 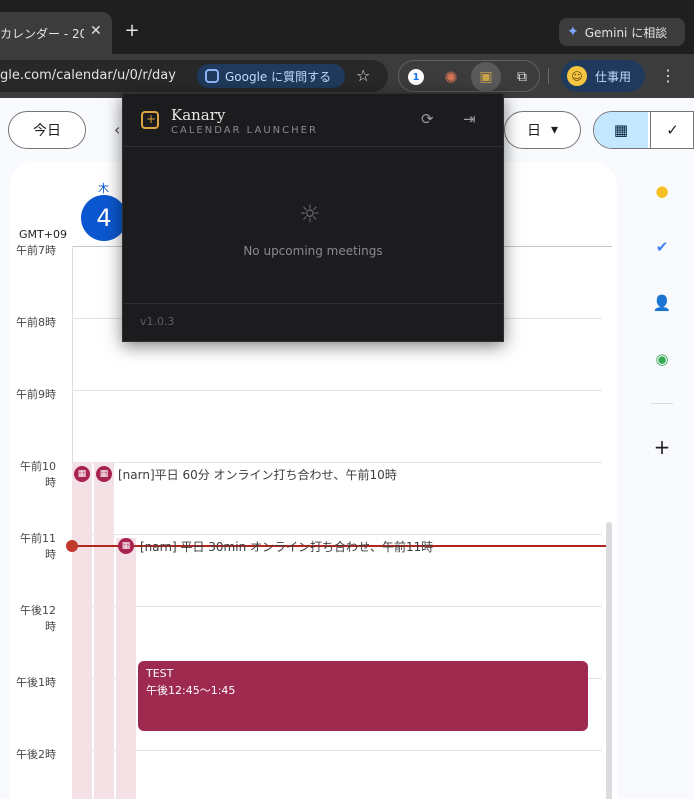 What do you see at coordinates (150, 120) in the screenshot?
I see `kanary-calendar-icon` at bounding box center [150, 120].